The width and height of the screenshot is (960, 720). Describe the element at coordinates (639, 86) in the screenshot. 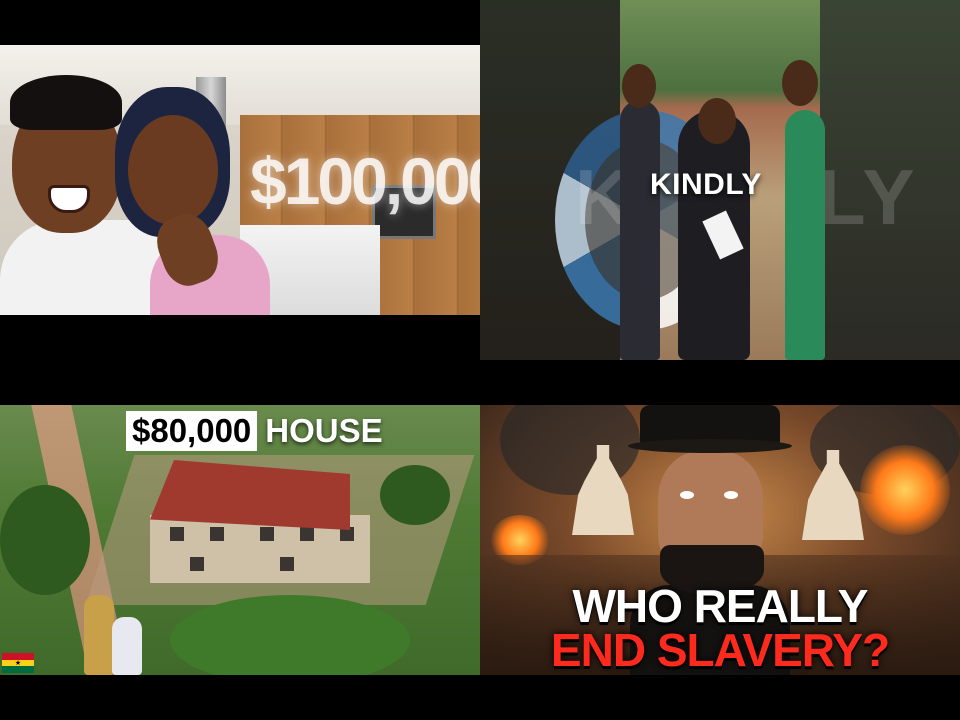

I see `person-left-head` at that location.